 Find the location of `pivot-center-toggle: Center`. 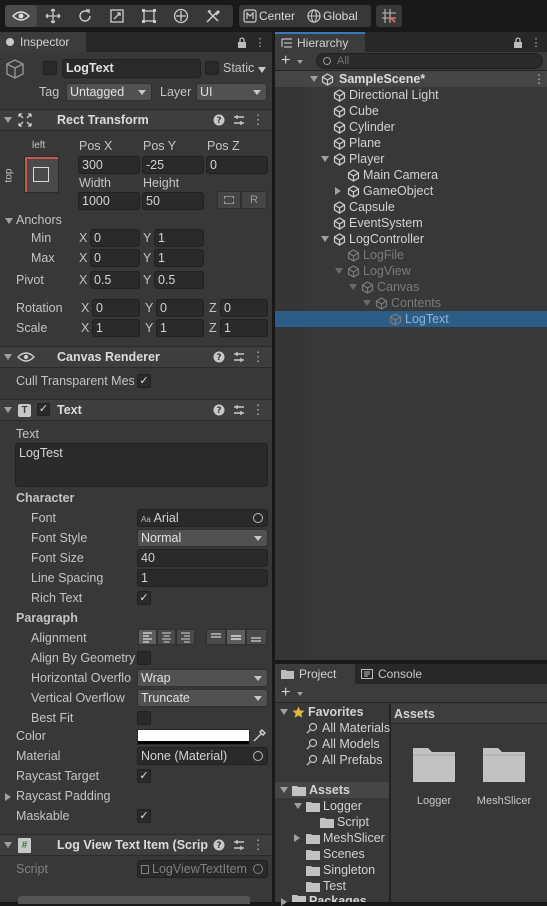

pivot-center-toggle: Center is located at coordinates (272, 16).